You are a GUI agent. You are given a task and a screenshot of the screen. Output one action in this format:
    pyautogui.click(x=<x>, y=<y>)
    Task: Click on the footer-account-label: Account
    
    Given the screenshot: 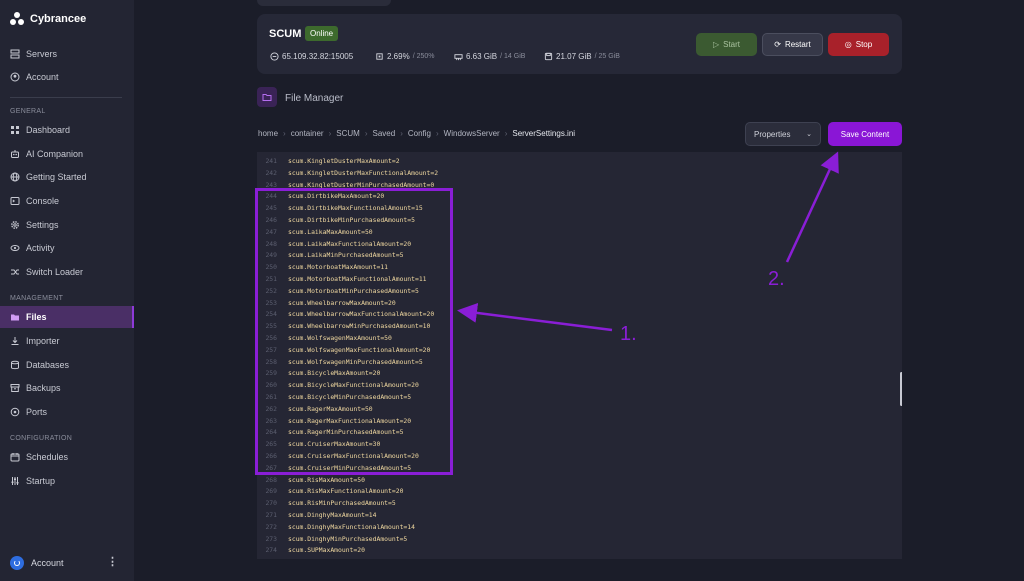 What is the action you would take?
    pyautogui.click(x=47, y=563)
    